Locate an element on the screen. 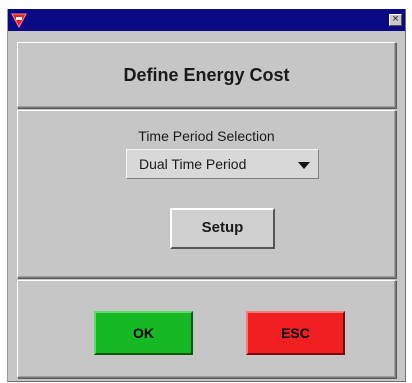  ok-button: OK is located at coordinates (143, 333).